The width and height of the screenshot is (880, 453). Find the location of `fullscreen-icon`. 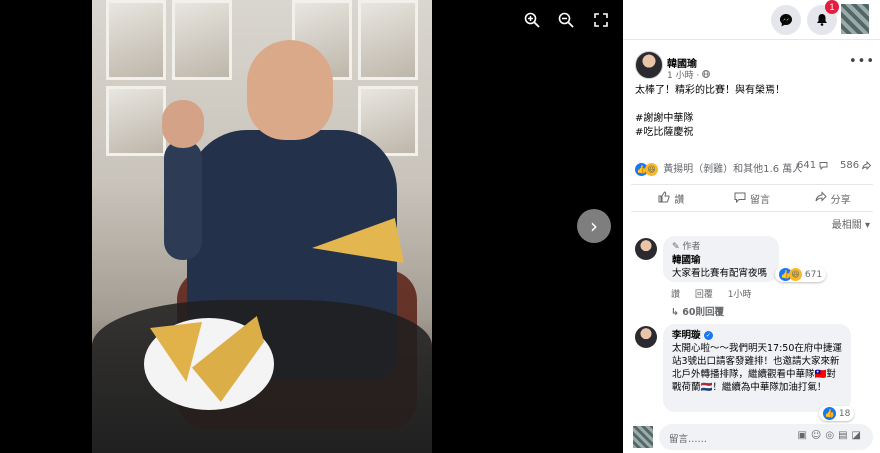

fullscreen-icon is located at coordinates (601, 22).